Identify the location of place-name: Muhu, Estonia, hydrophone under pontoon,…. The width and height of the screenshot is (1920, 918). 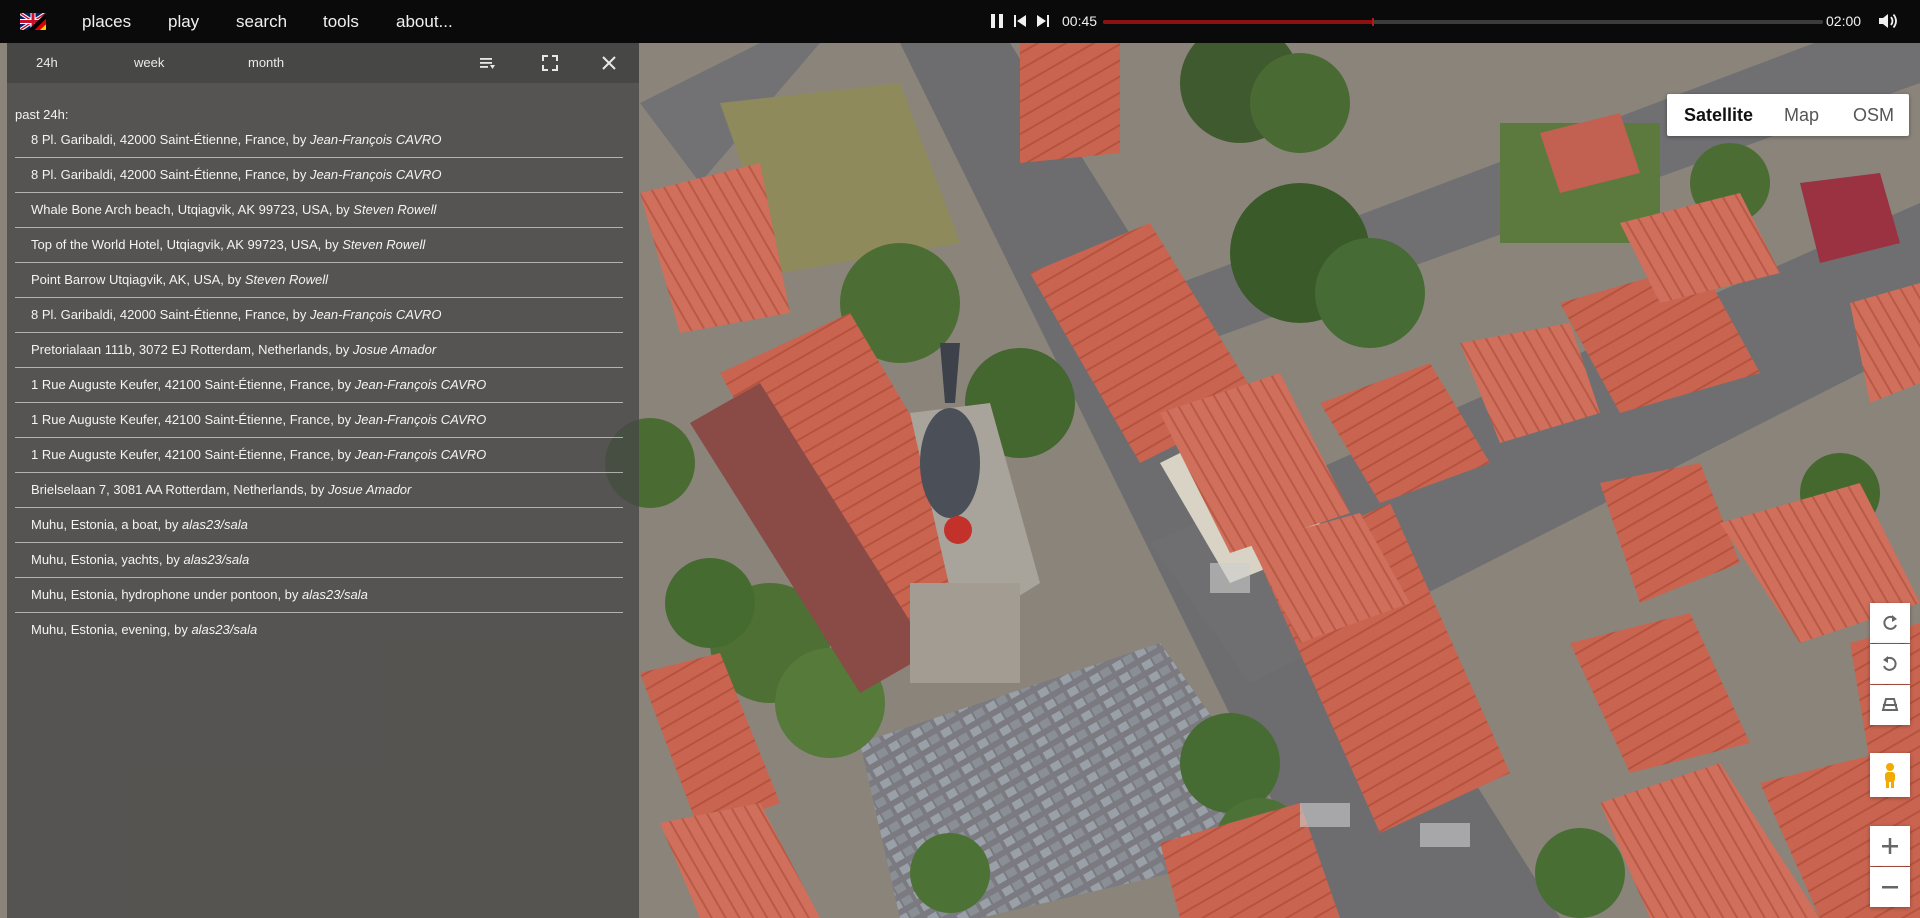
(167, 594).